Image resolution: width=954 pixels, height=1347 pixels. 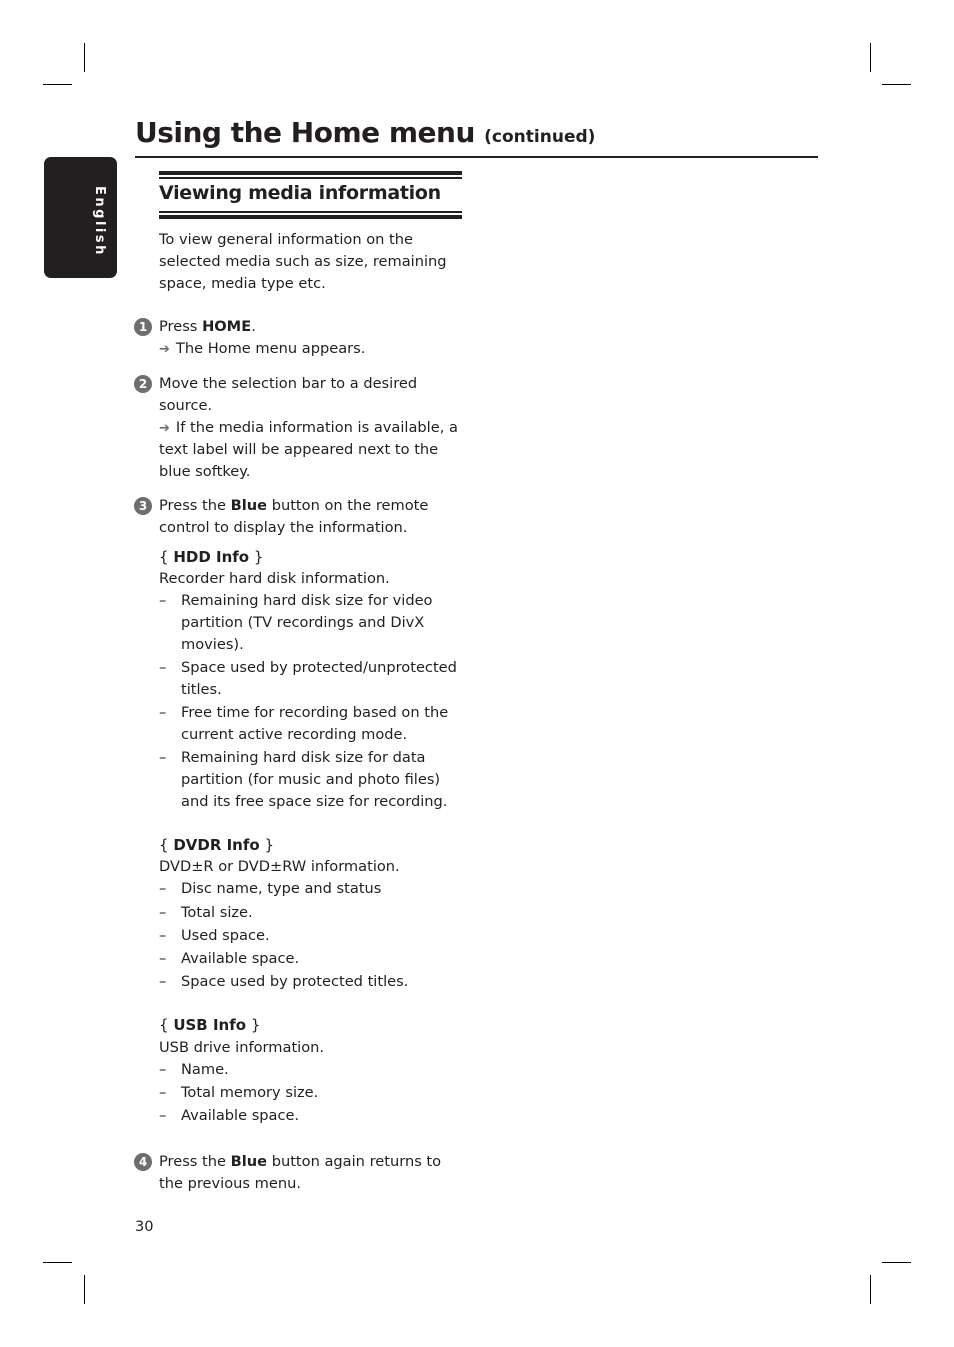 I want to click on step-result: ➔ The Home menu appears., so click(x=309, y=349).